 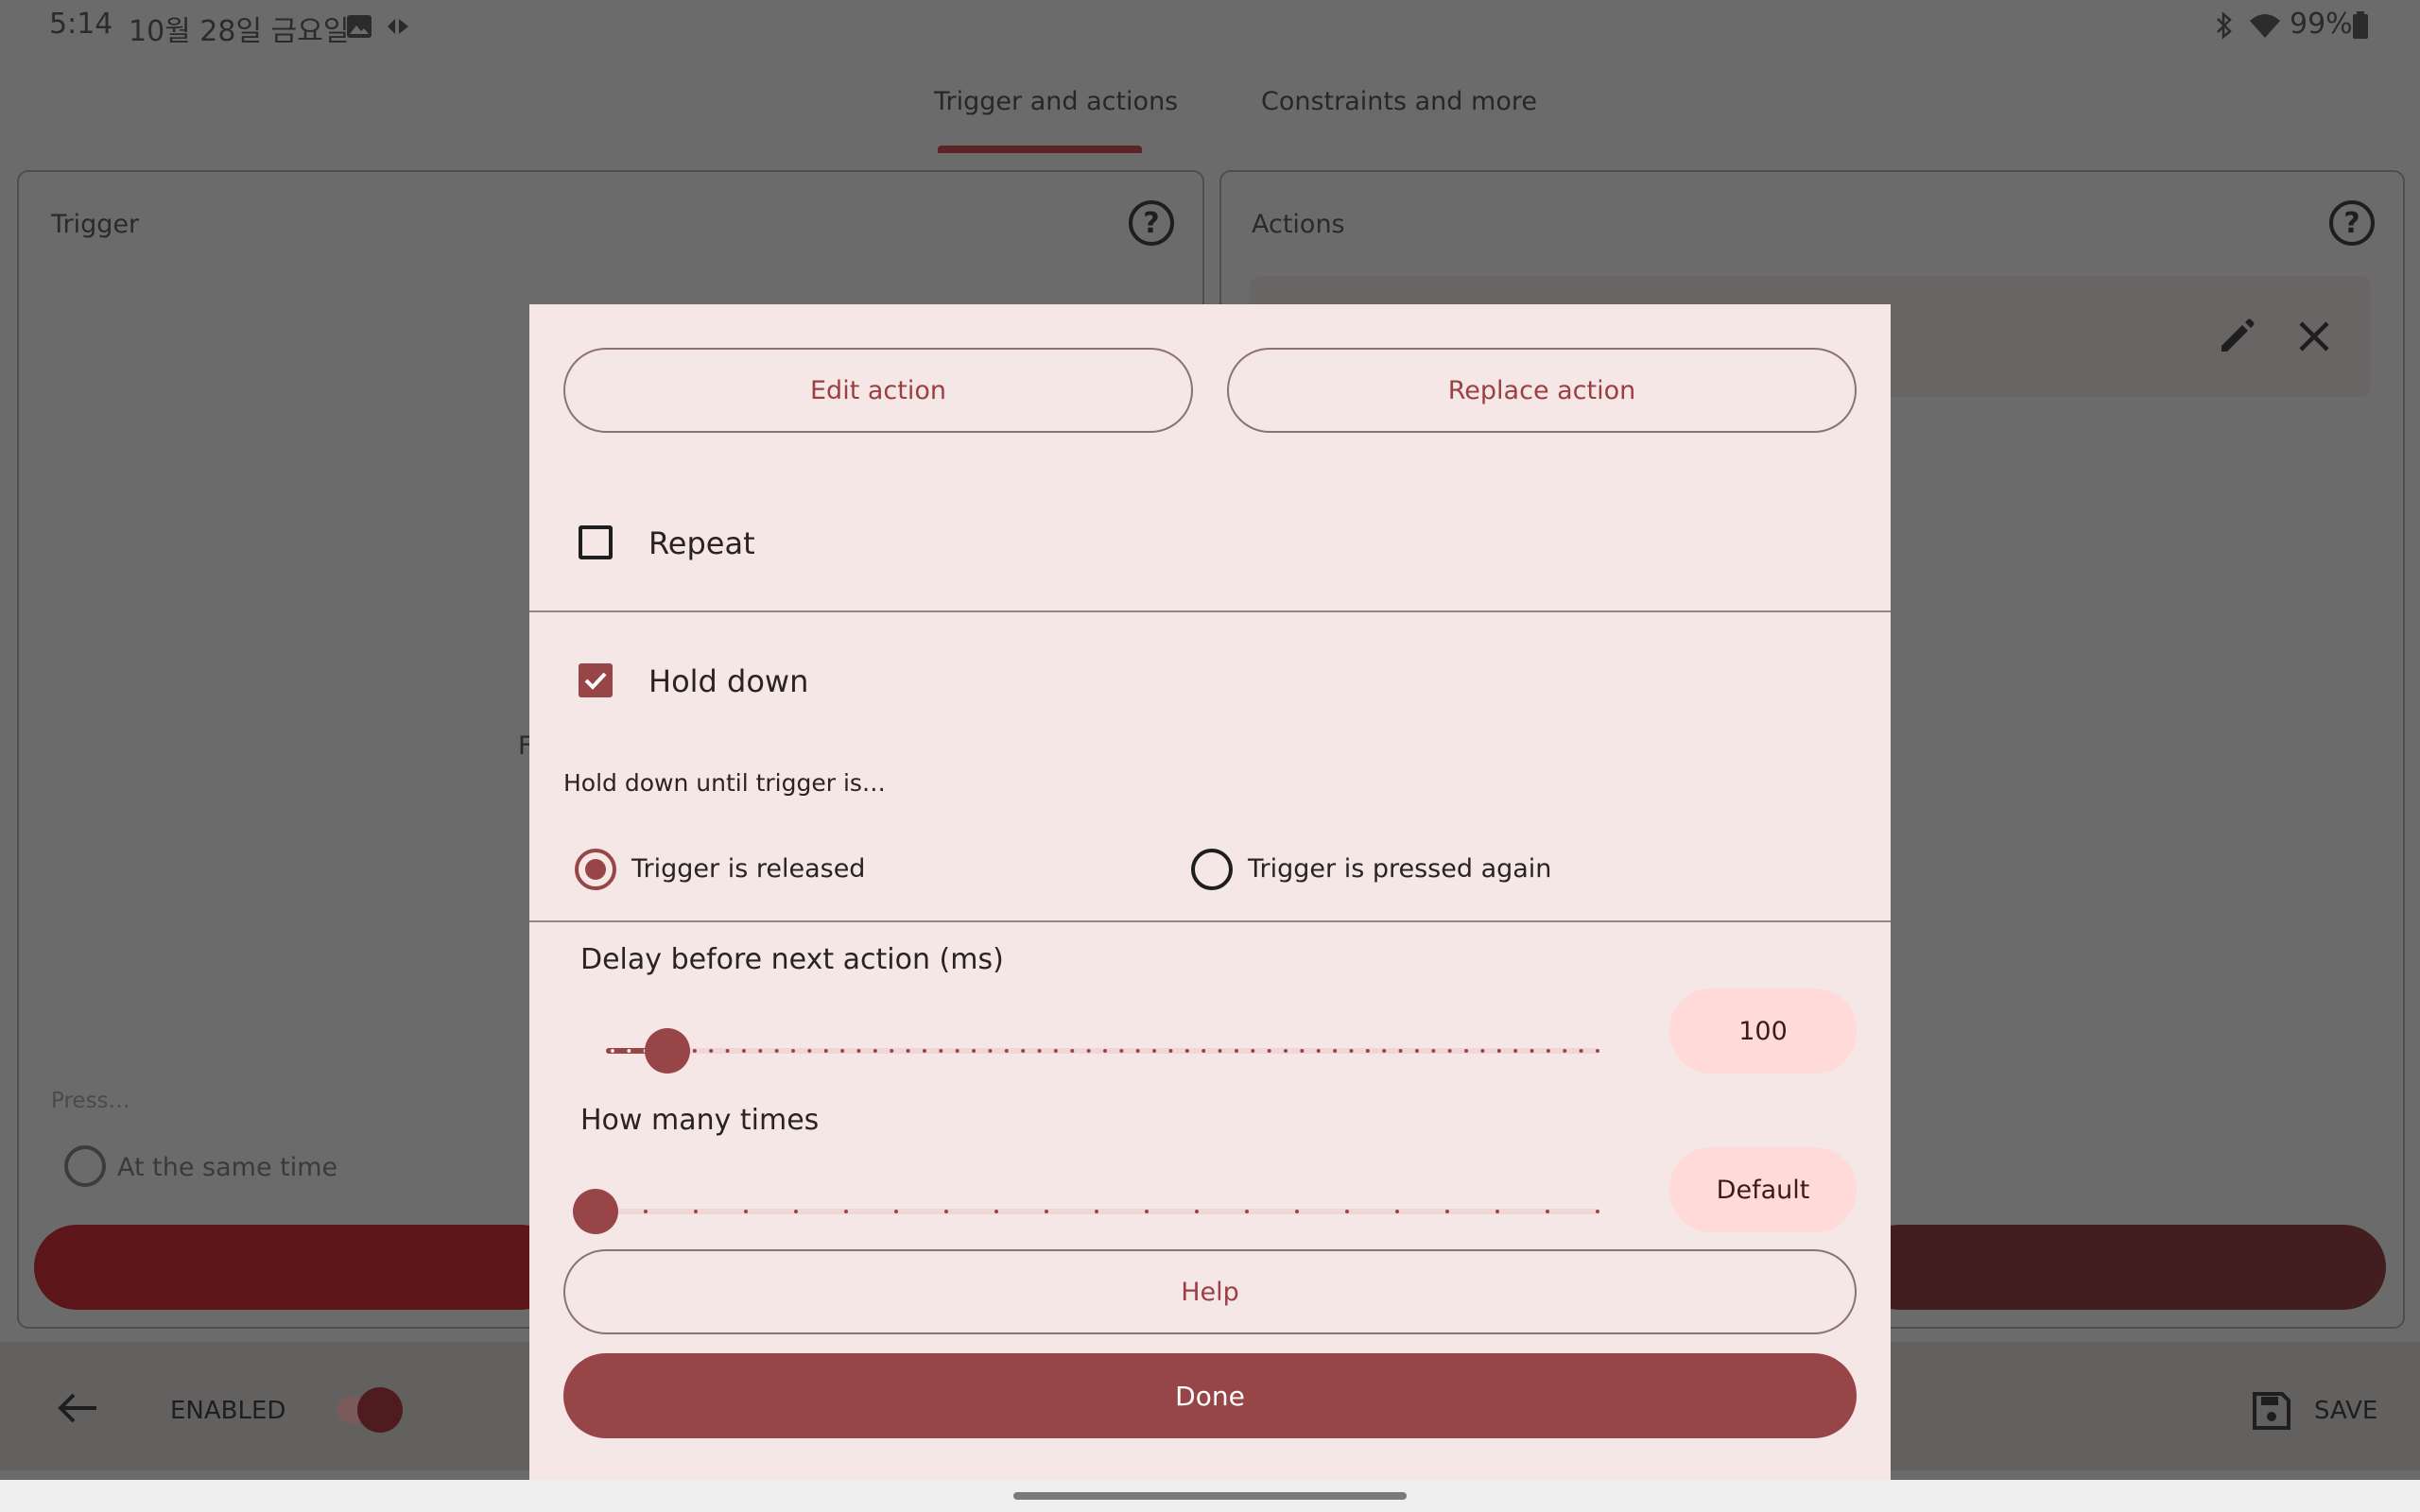 What do you see at coordinates (398, 29) in the screenshot?
I see `dev-tools-icon` at bounding box center [398, 29].